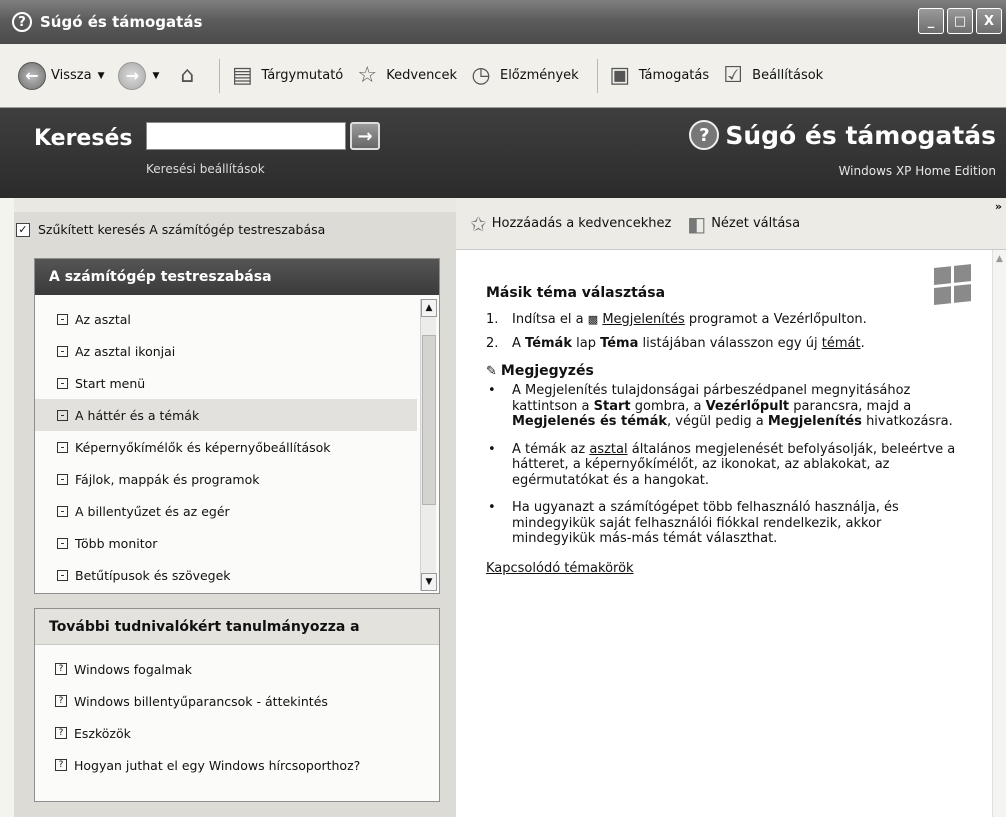 The height and width of the screenshot is (817, 1006). What do you see at coordinates (226, 415) in the screenshot?
I see `topic-item-active: A háttér és a témák` at bounding box center [226, 415].